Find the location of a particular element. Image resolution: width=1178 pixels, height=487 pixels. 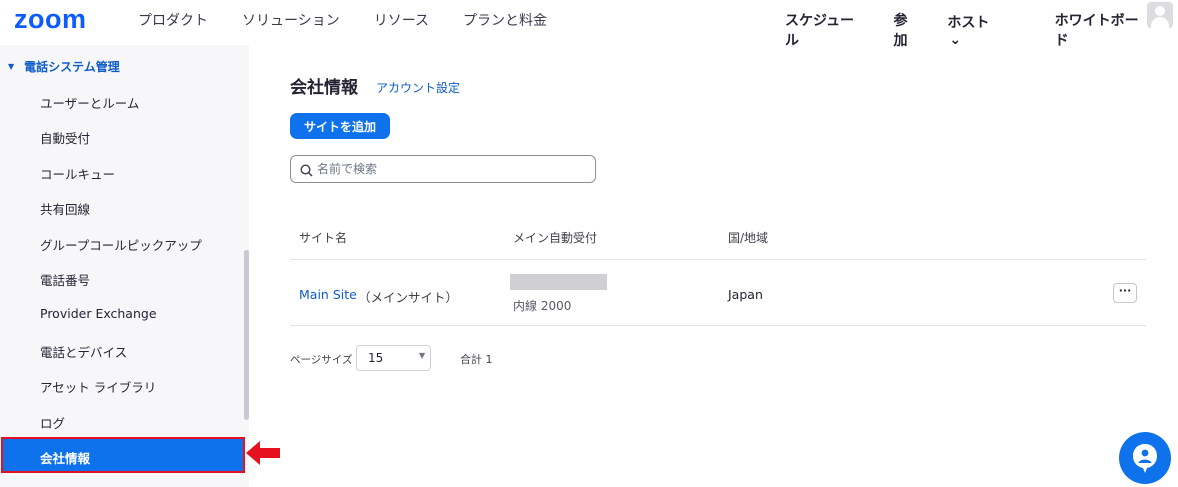

page-title: 会社情報 is located at coordinates (324, 88).